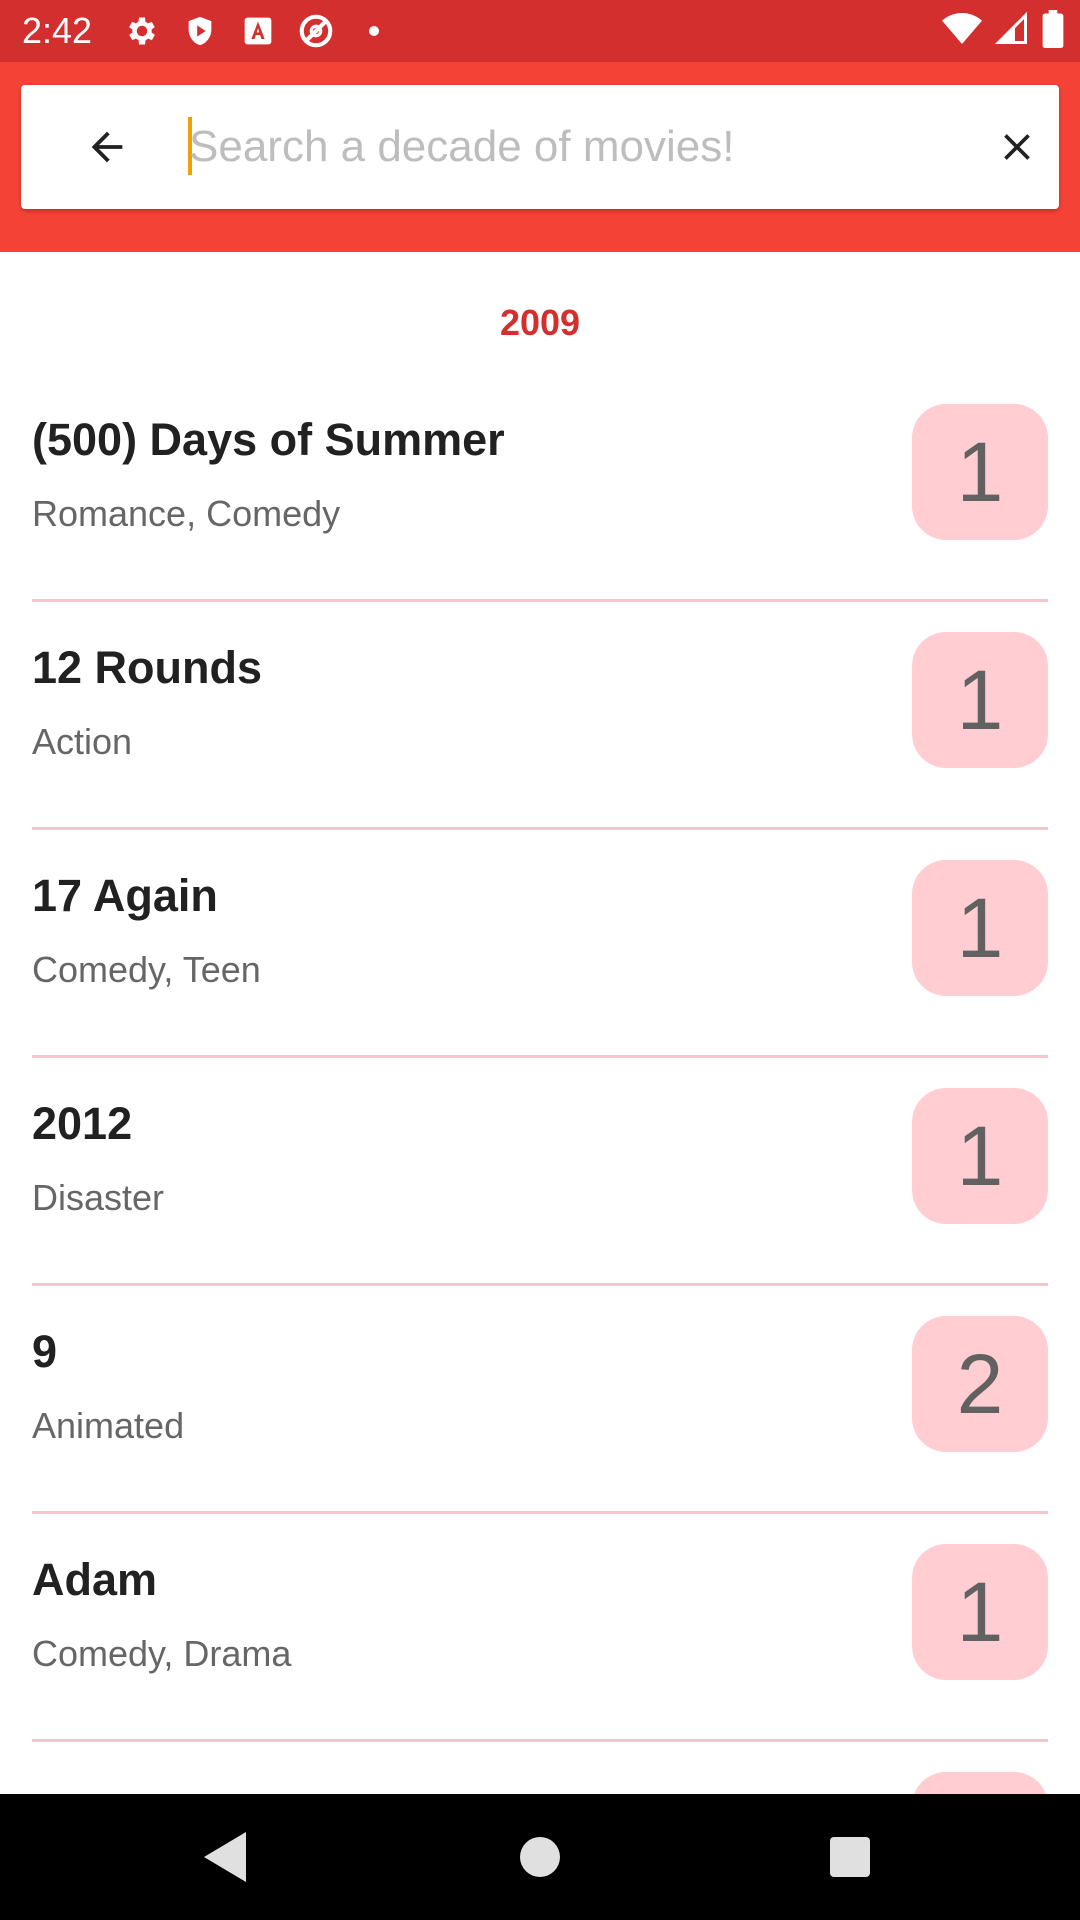 Image resolution: width=1080 pixels, height=1920 pixels. Describe the element at coordinates (316, 31) in the screenshot. I see `no-circle-icon` at that location.